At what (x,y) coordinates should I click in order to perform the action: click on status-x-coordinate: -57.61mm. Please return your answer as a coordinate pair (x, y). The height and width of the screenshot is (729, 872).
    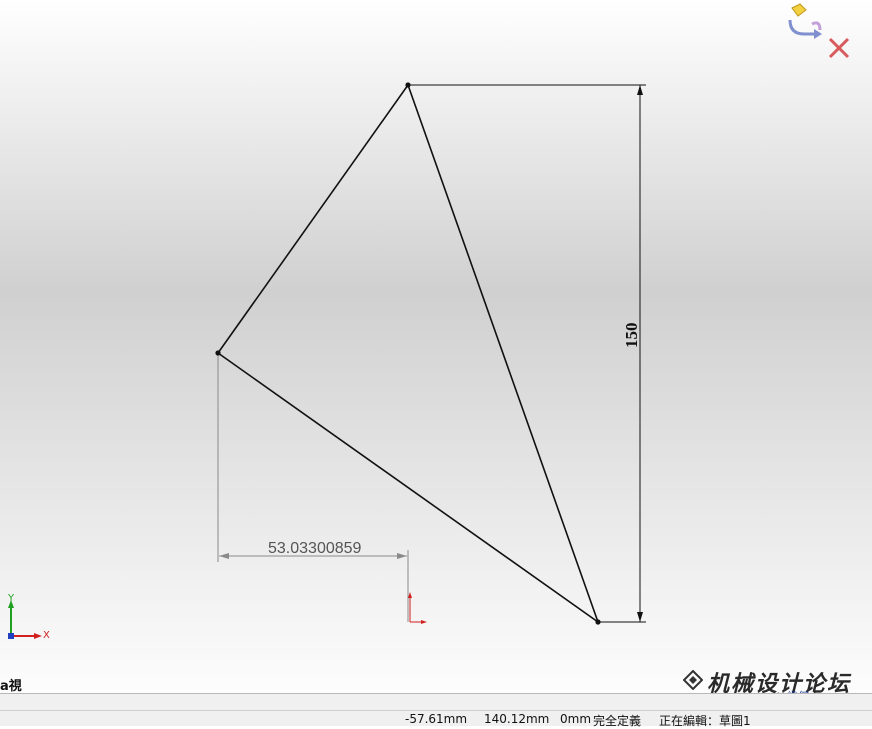
    Looking at the image, I should click on (436, 719).